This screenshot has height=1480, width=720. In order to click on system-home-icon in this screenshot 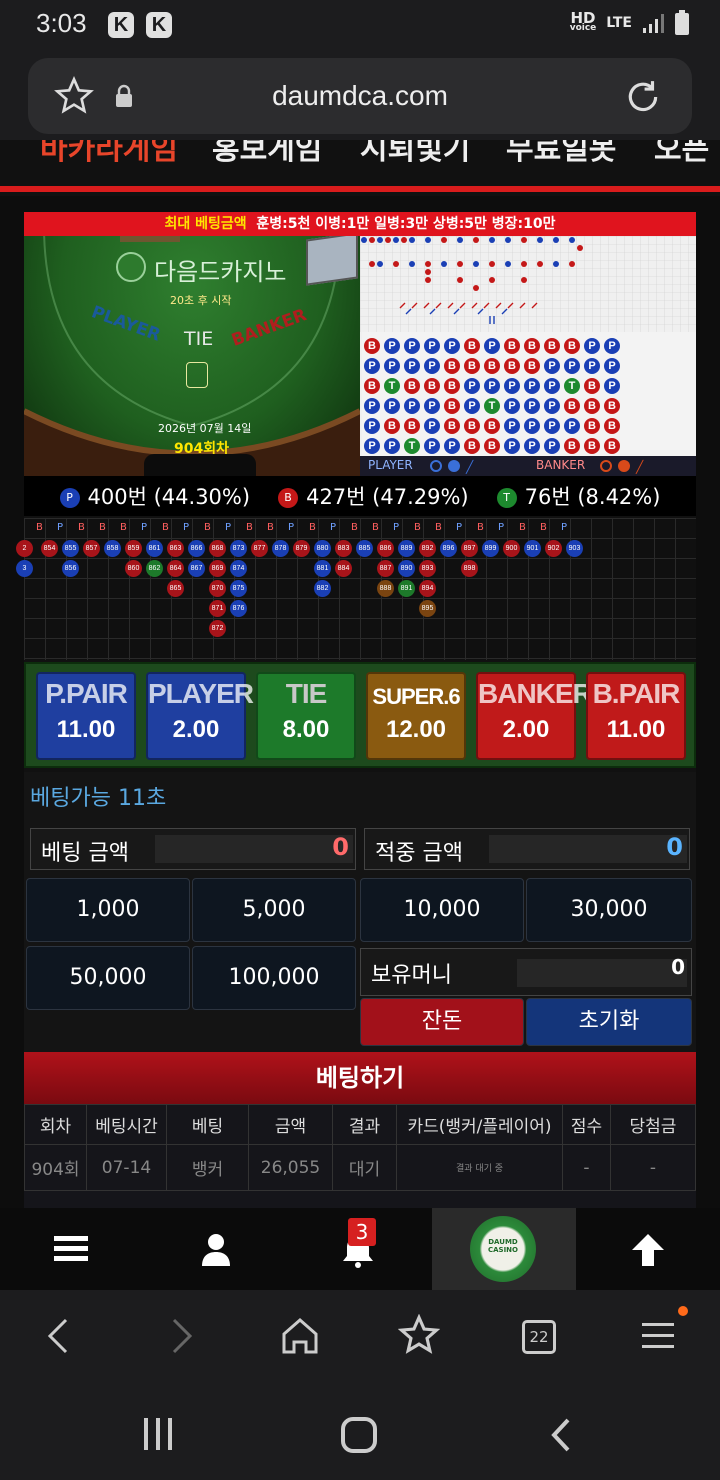, I will do `click(359, 1435)`.